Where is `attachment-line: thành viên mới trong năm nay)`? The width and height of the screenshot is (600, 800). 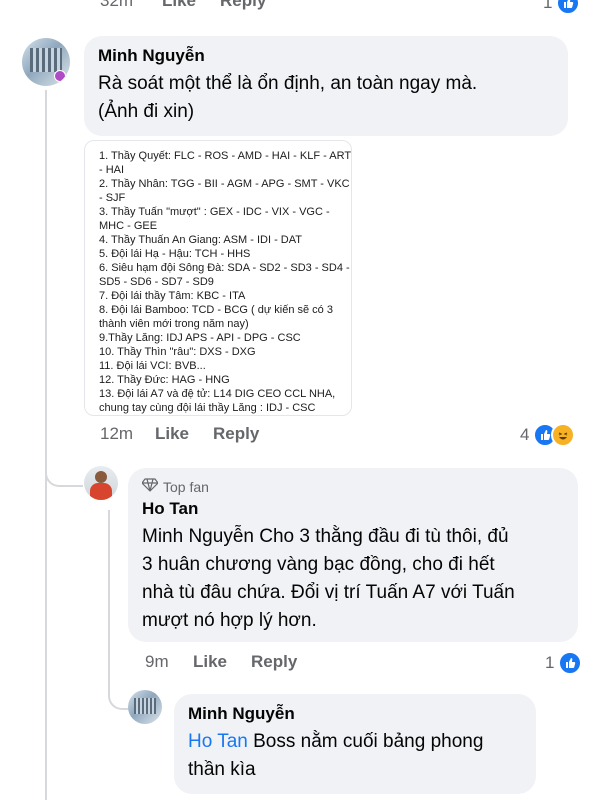
attachment-line: thành viên mới trong năm nay) is located at coordinates (174, 324).